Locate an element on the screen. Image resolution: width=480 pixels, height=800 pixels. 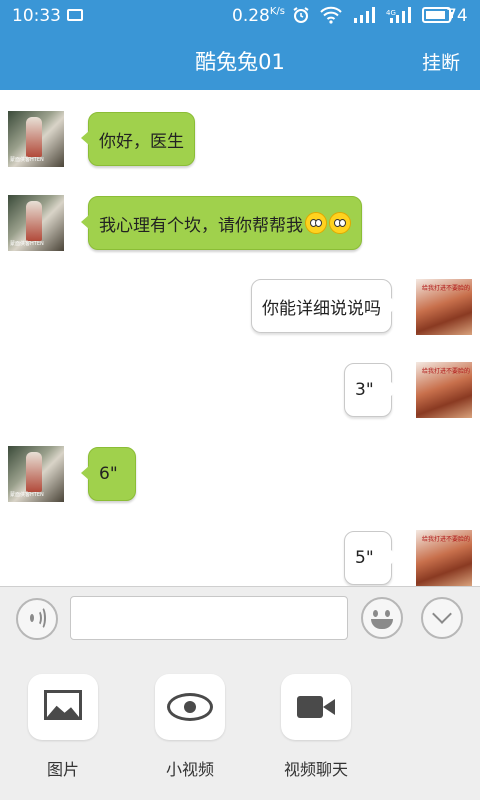
status-icons: 4G is located at coordinates (373, 15).